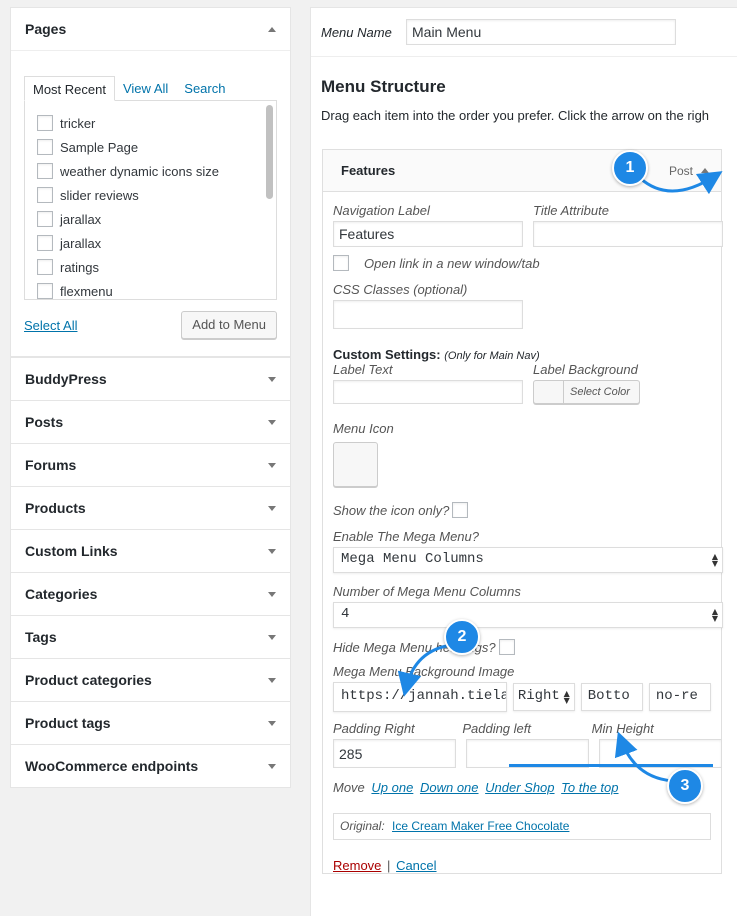 This screenshot has height=916, width=737. What do you see at coordinates (272, 29) in the screenshot?
I see `collapse-arrow-icon` at bounding box center [272, 29].